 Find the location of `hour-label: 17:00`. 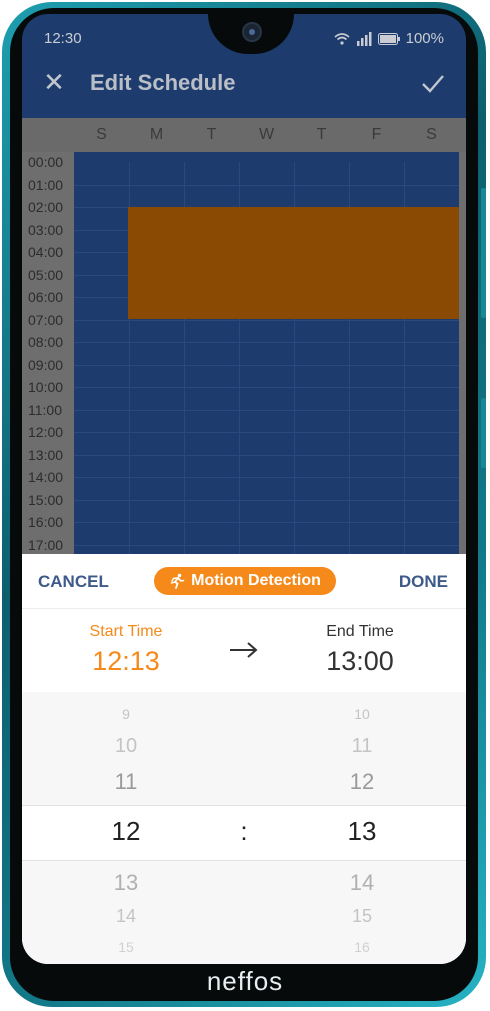

hour-label: 17:00 is located at coordinates (46, 544).